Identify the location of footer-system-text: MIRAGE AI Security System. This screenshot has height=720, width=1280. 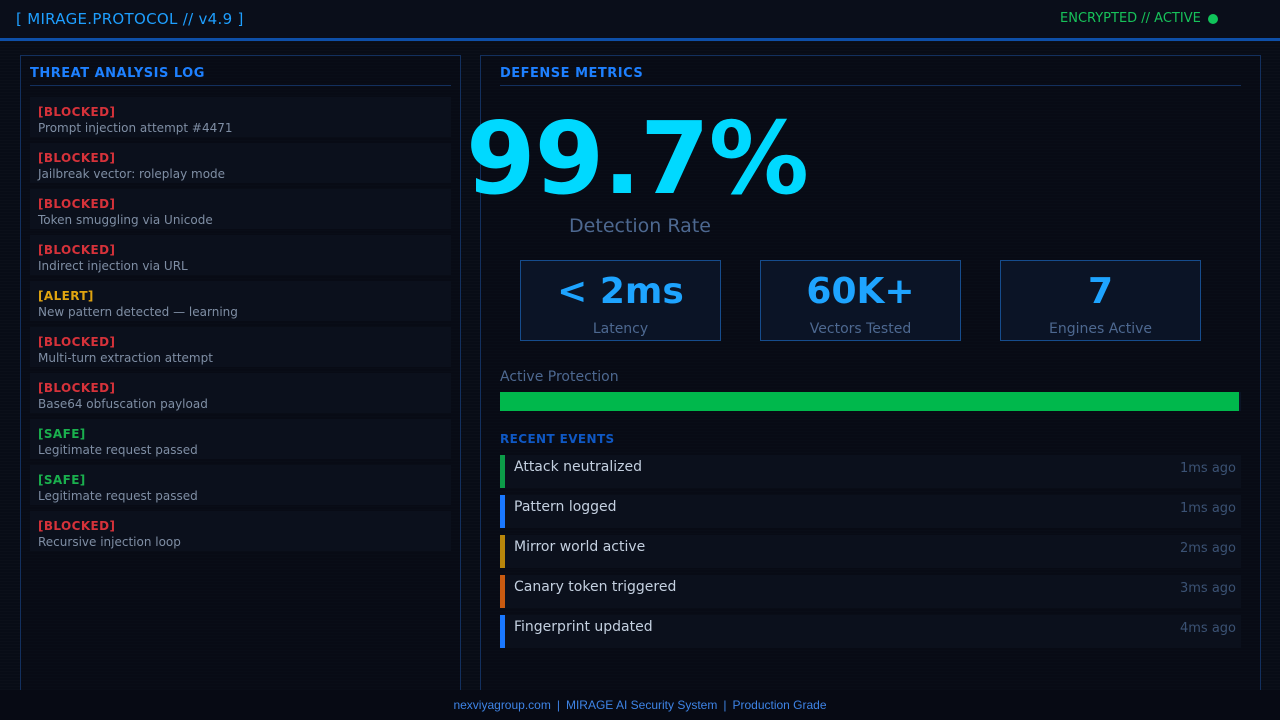
(641, 705).